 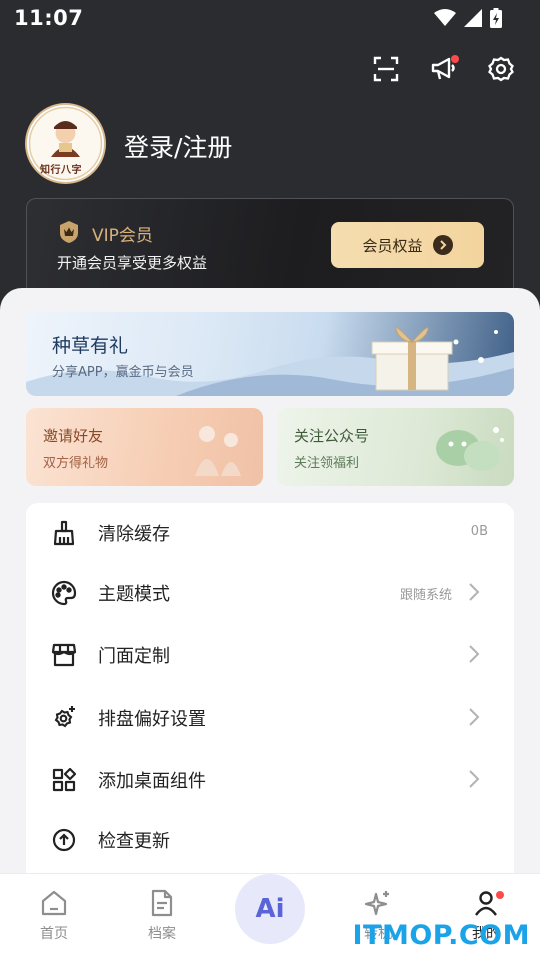 What do you see at coordinates (64, 533) in the screenshot?
I see `broom-icon` at bounding box center [64, 533].